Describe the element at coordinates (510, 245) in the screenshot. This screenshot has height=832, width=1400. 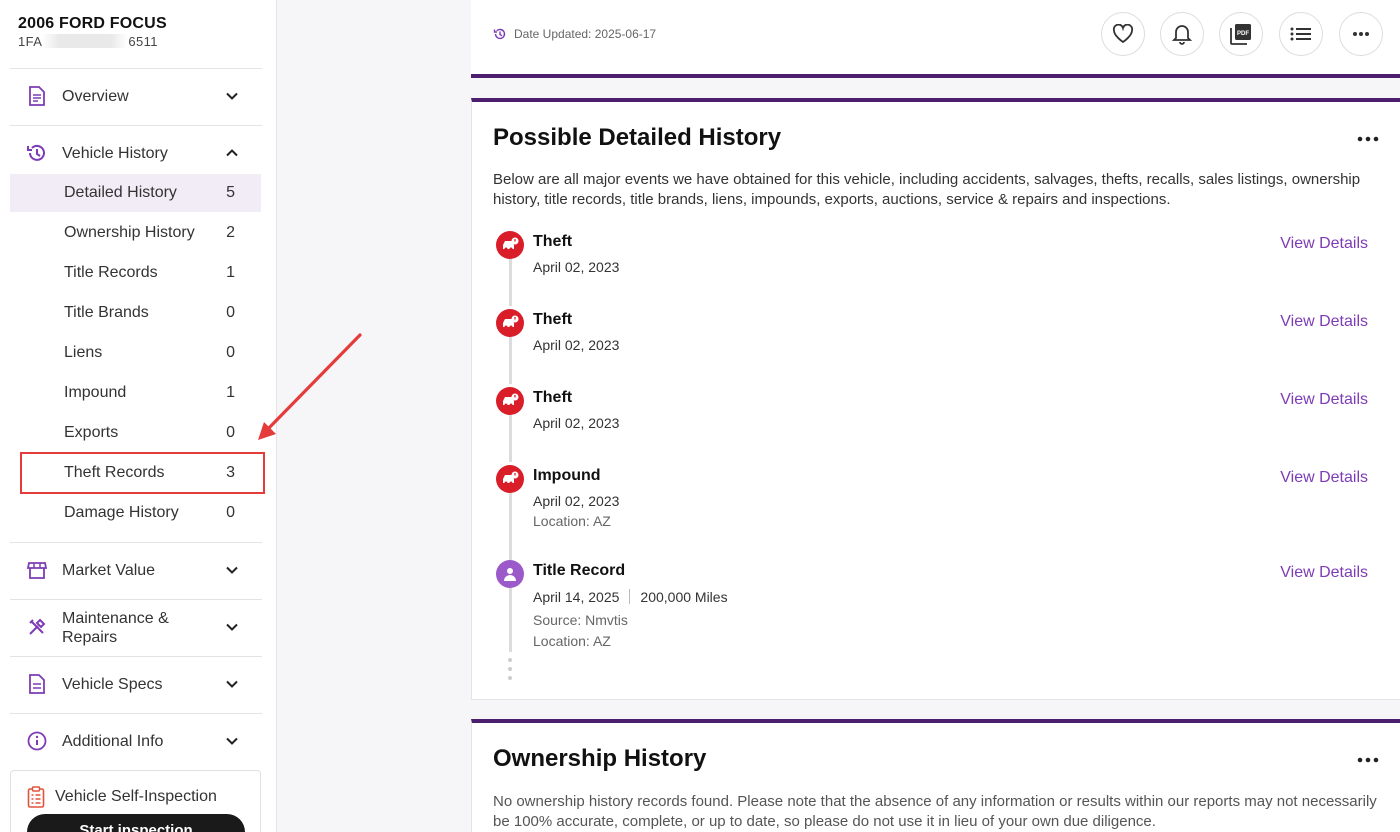
I see `theft-icon` at that location.